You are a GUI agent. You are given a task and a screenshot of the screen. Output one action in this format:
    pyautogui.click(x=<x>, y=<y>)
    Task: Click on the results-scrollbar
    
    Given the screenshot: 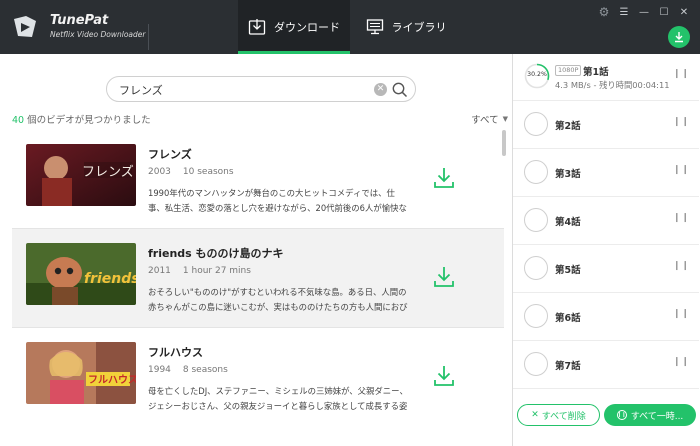 What is the action you would take?
    pyautogui.click(x=505, y=288)
    